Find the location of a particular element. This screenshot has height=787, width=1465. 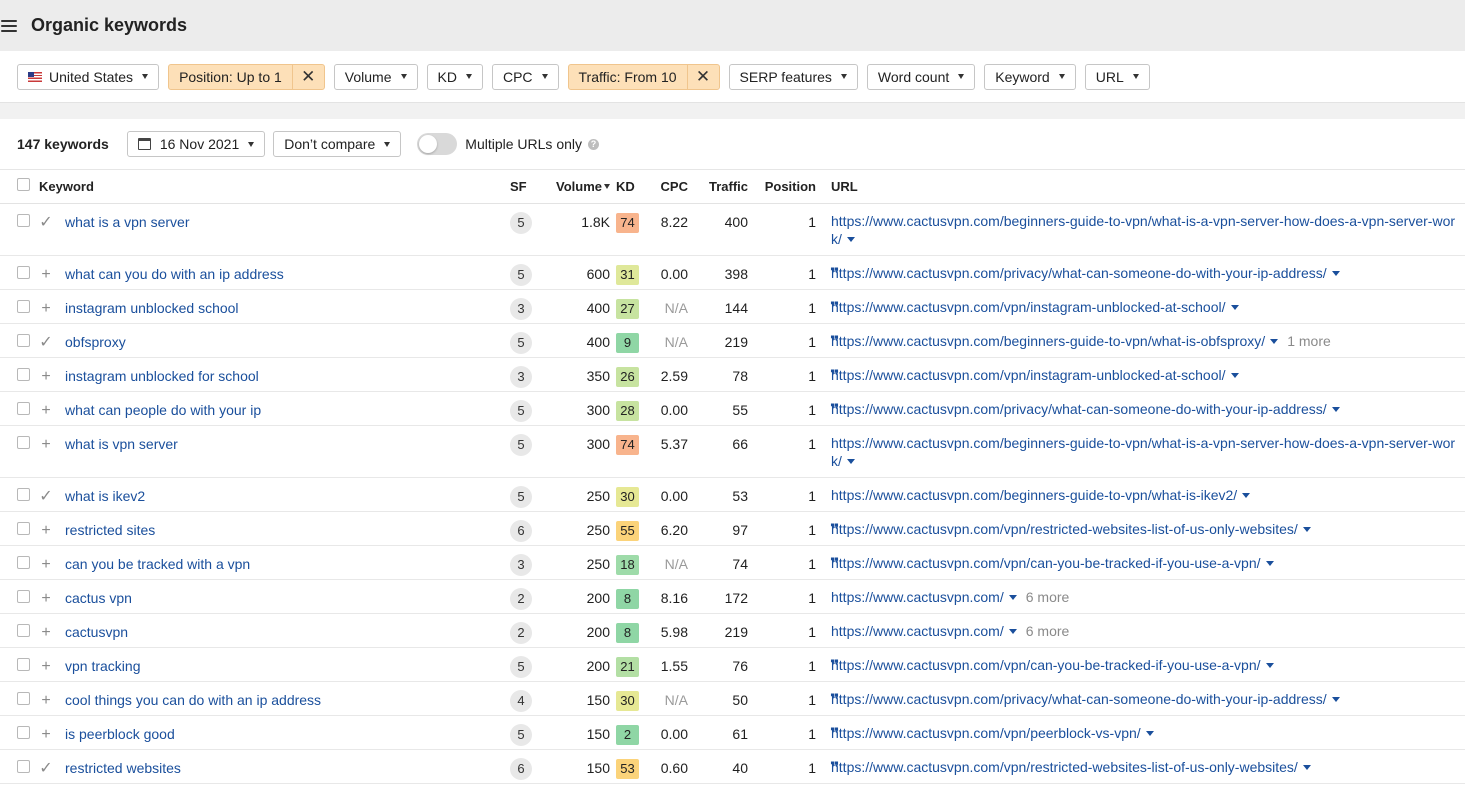

keyword-column-header: Keyword is located at coordinates (274, 187).